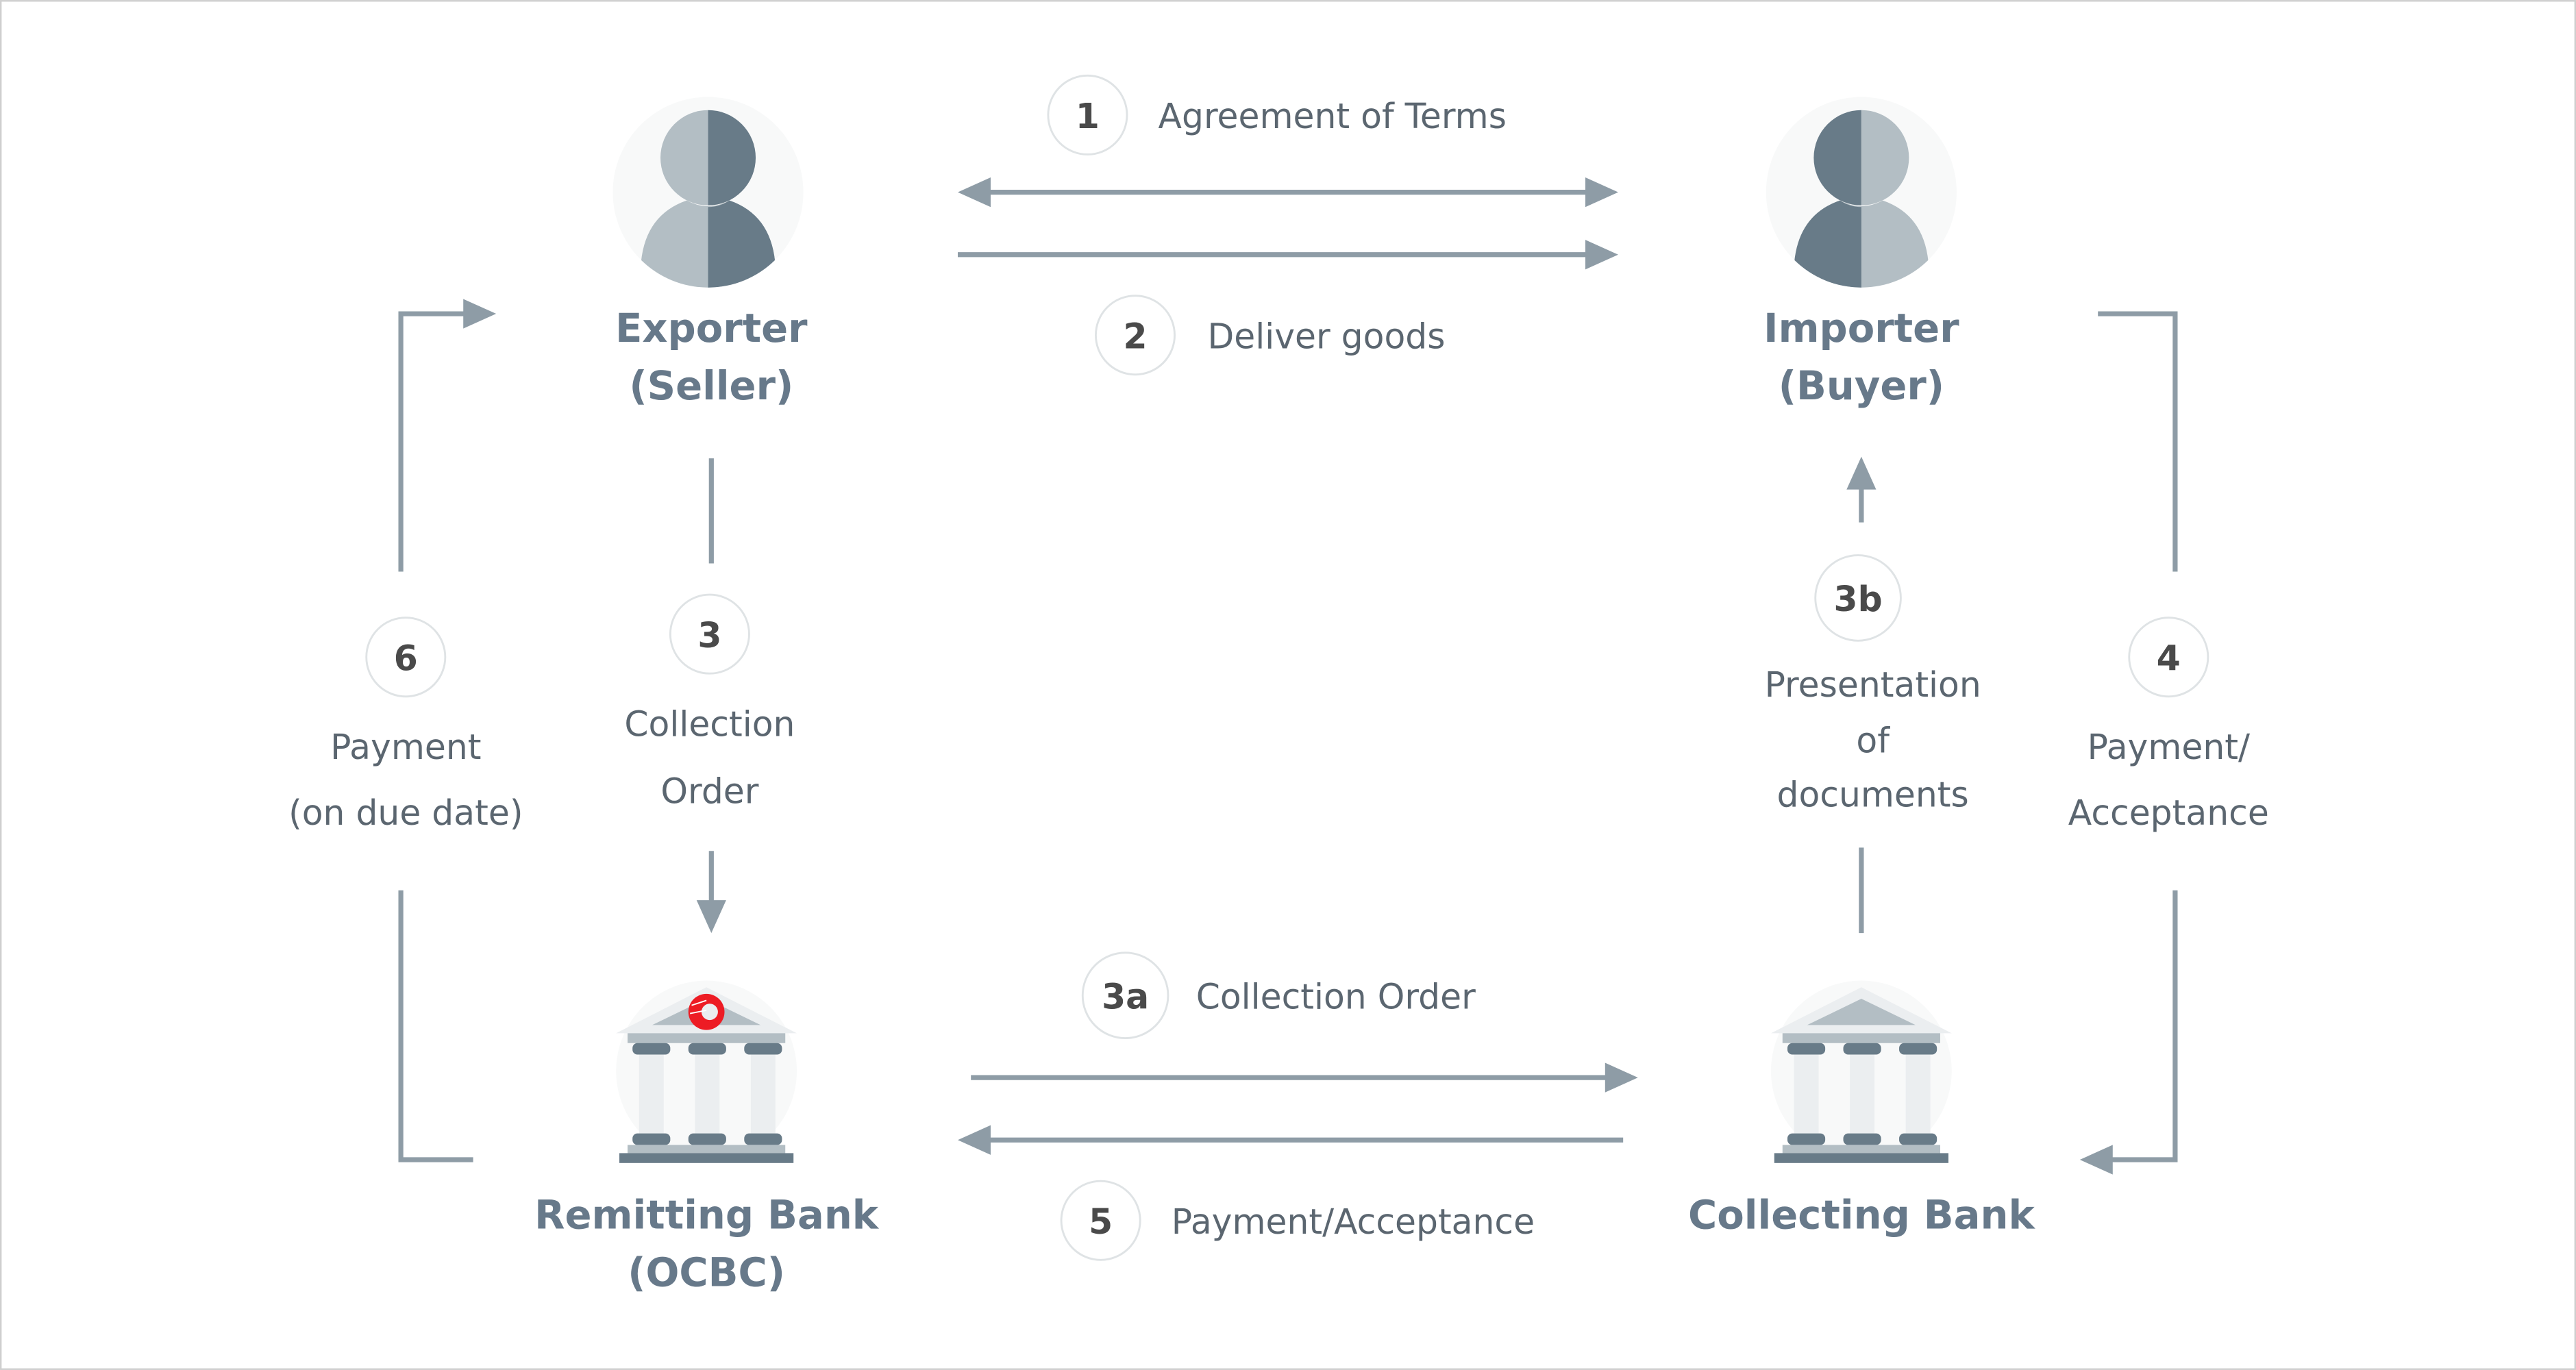 The height and width of the screenshot is (1370, 2576). What do you see at coordinates (1288, 193) in the screenshot?
I see `arrow-agreement-bidirectional` at bounding box center [1288, 193].